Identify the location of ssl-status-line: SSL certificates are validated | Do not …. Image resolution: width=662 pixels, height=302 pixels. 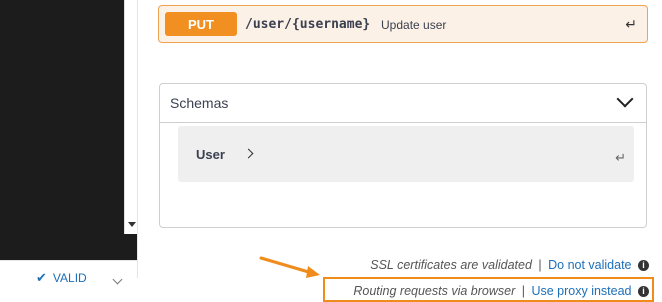
(509, 265).